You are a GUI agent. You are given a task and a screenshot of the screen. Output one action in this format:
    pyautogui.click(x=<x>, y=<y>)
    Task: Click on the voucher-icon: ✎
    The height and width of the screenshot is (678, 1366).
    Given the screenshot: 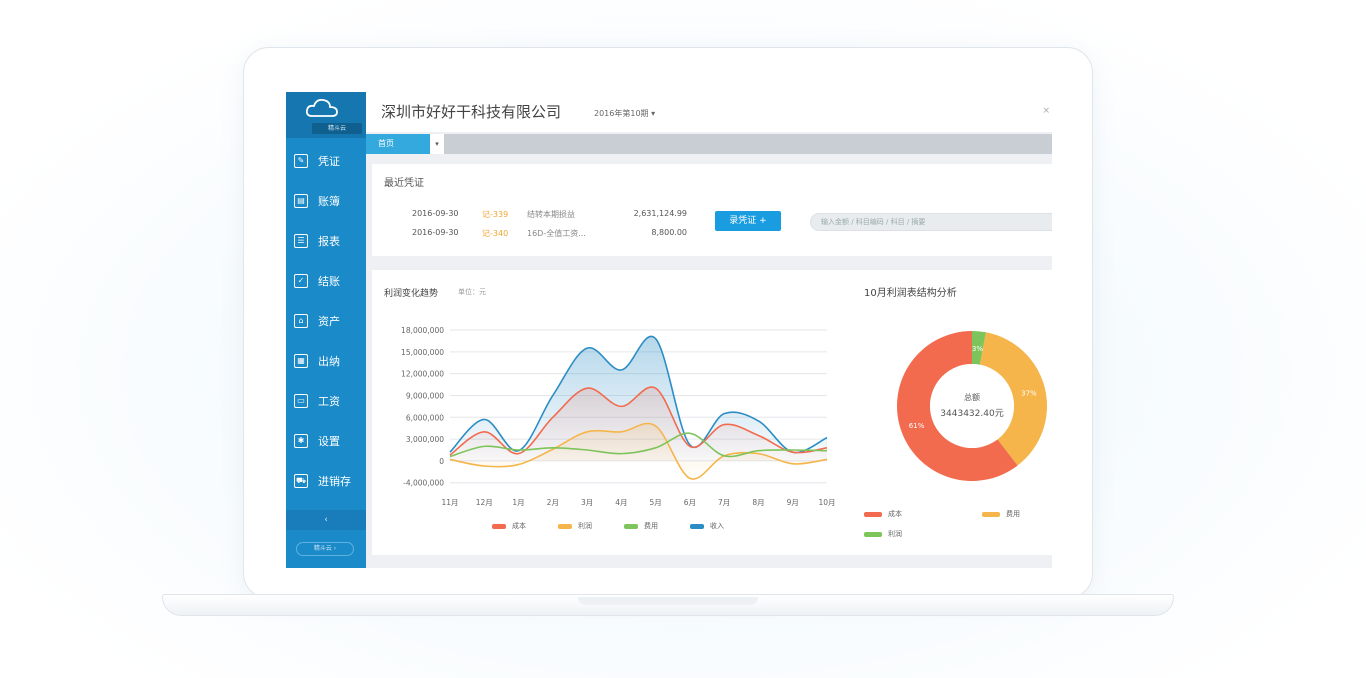 What is the action you would take?
    pyautogui.click(x=301, y=161)
    